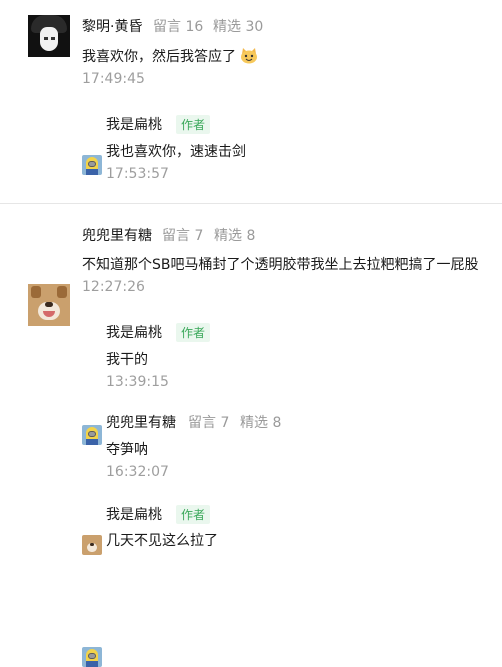 The width and height of the screenshot is (502, 667). What do you see at coordinates (49, 39) in the screenshot?
I see `face-shape` at bounding box center [49, 39].